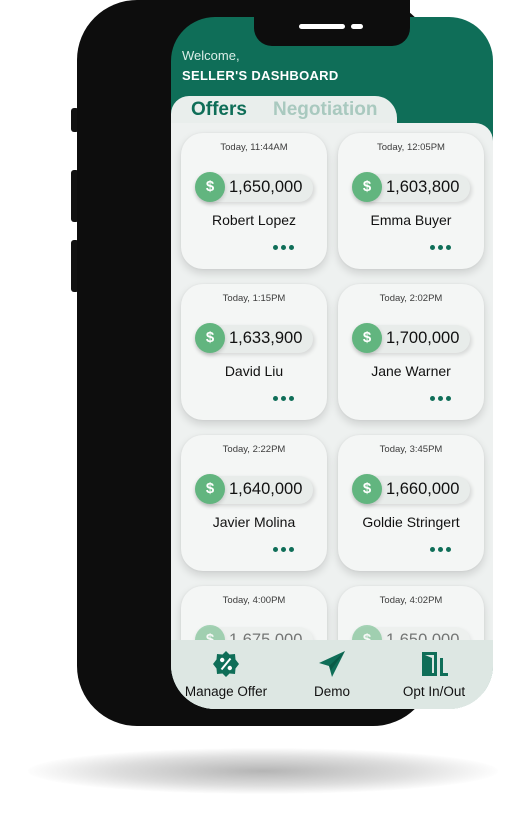 The width and height of the screenshot is (510, 824). I want to click on buyer-name: Javier Molina, so click(254, 522).